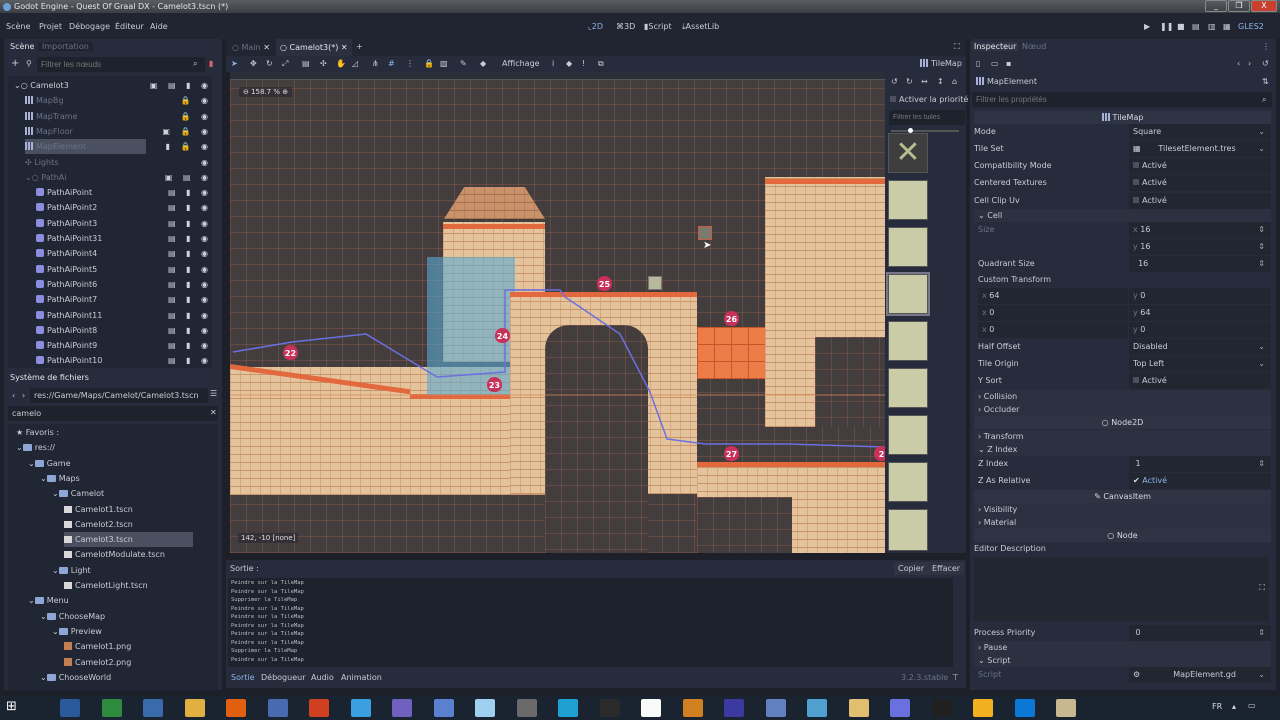 This screenshot has width=1280, height=720. Describe the element at coordinates (894, 81) in the screenshot. I see `rotate-left-icon: ↺` at that location.